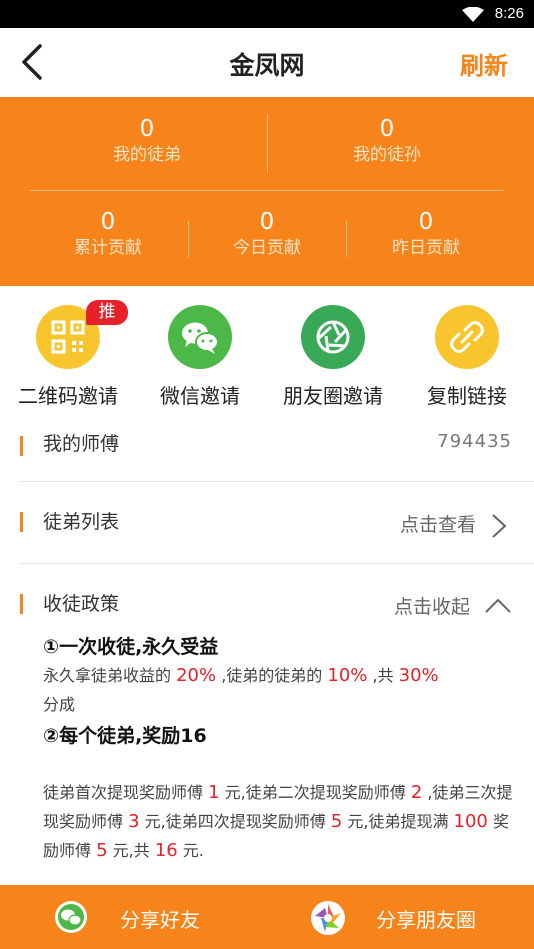 This screenshot has height=949, width=534. Describe the element at coordinates (108, 248) in the screenshot. I see `stat-label: 累计贡献` at that location.